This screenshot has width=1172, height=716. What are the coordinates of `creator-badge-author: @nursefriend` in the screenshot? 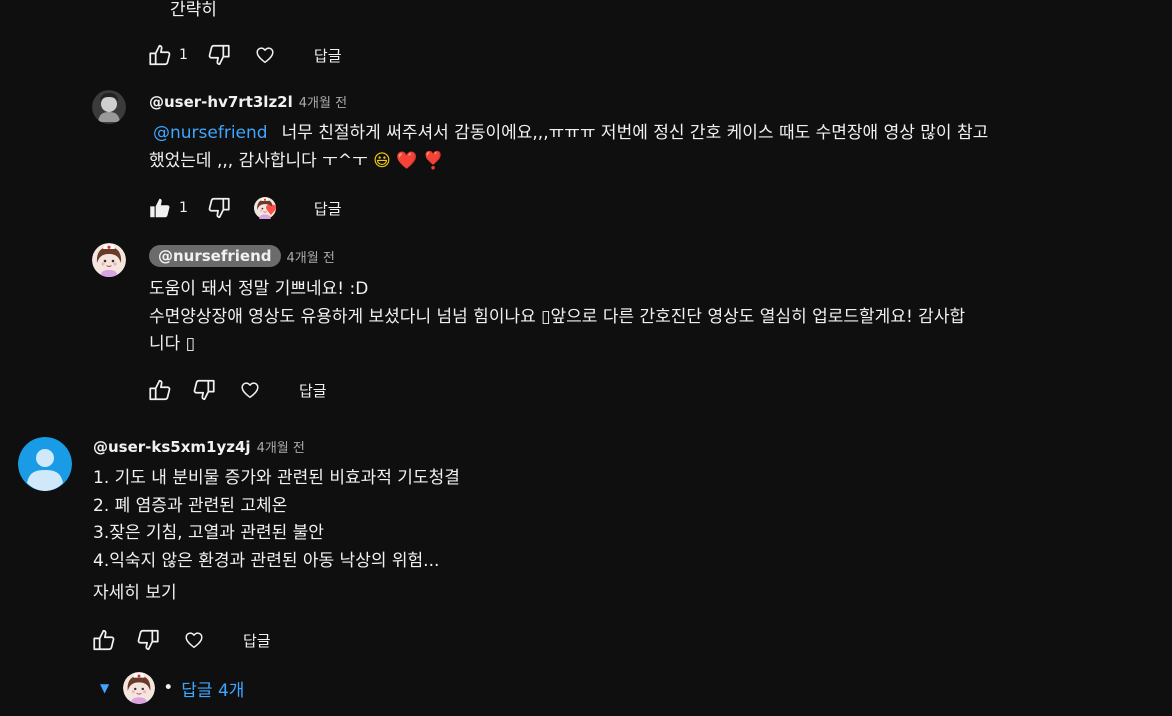 It's located at (215, 256).